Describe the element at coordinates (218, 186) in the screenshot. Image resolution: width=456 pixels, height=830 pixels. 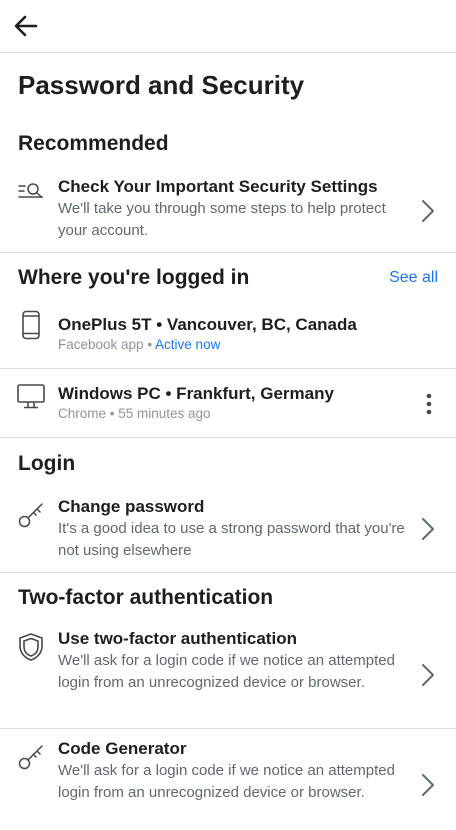
I see `check-security-settings-title: Check Your Important Security Settings` at that location.